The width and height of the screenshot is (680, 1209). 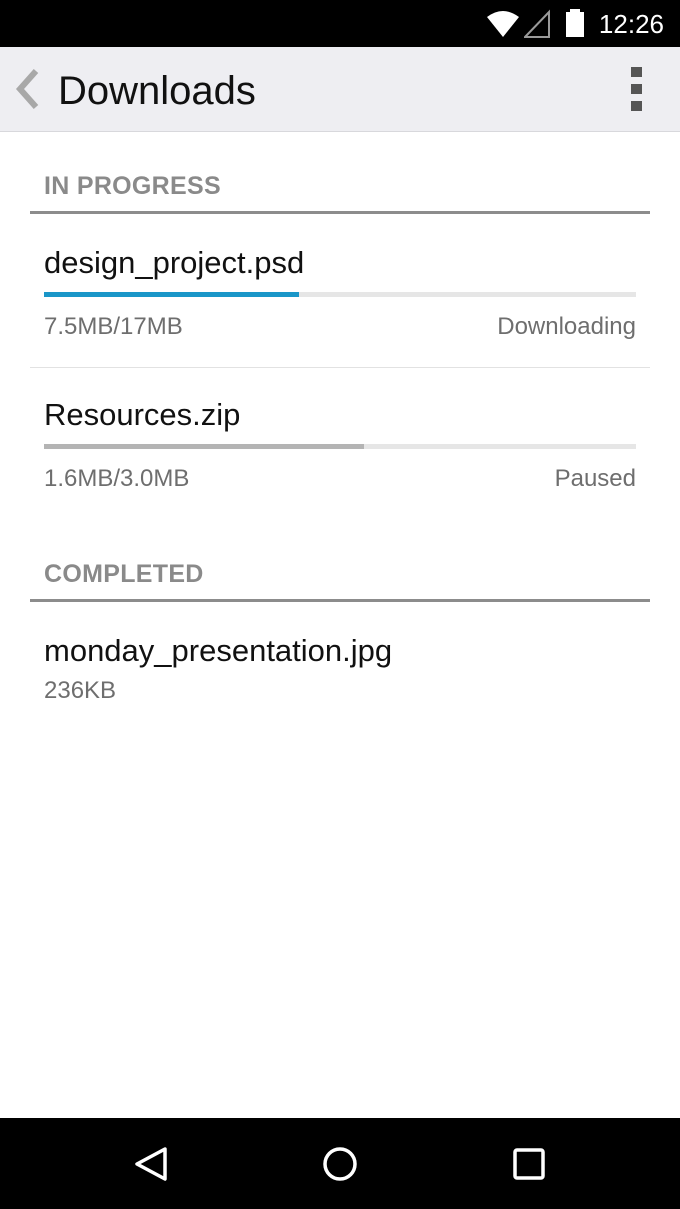 I want to click on download-status: Paused, so click(x=595, y=478).